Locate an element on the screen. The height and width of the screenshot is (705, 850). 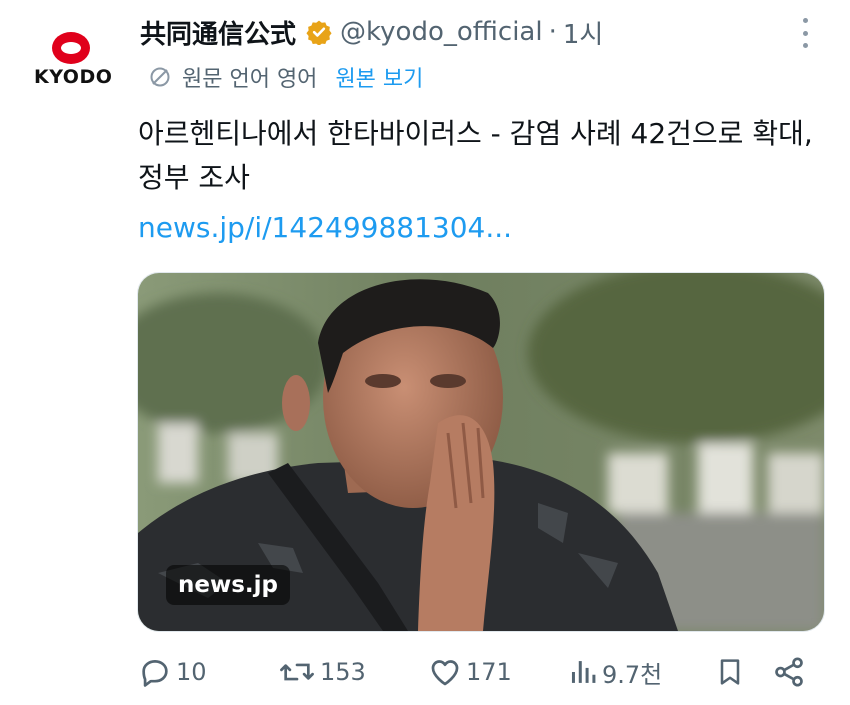
share-button is located at coordinates (791, 672).